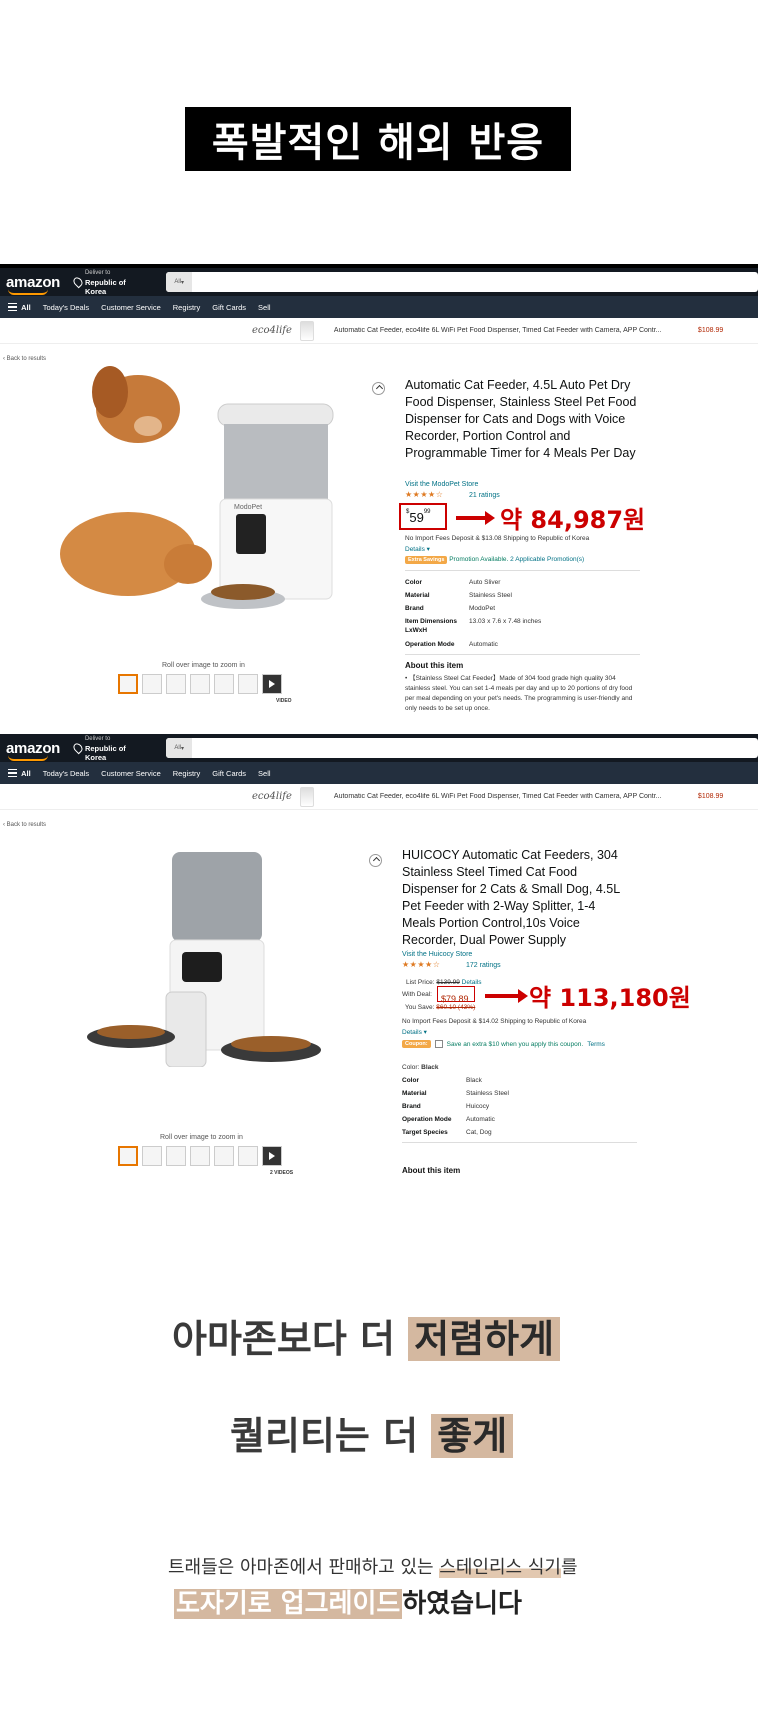 This screenshot has height=1735, width=758. What do you see at coordinates (373, 1567) in the screenshot?
I see `footer-line-1: 트래들은 아마존에서 판매하고 있는 스테인리스 식기를` at bounding box center [373, 1567].